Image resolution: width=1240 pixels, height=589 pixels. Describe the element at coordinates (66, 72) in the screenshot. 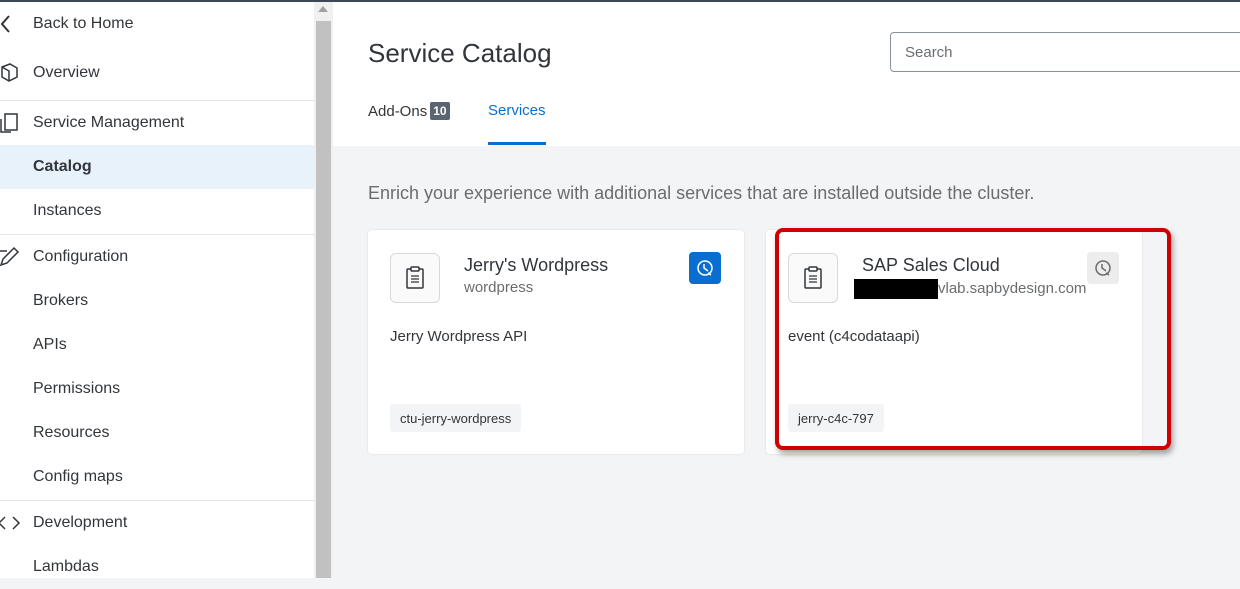

I see `sidebar-item-label: Overview` at that location.